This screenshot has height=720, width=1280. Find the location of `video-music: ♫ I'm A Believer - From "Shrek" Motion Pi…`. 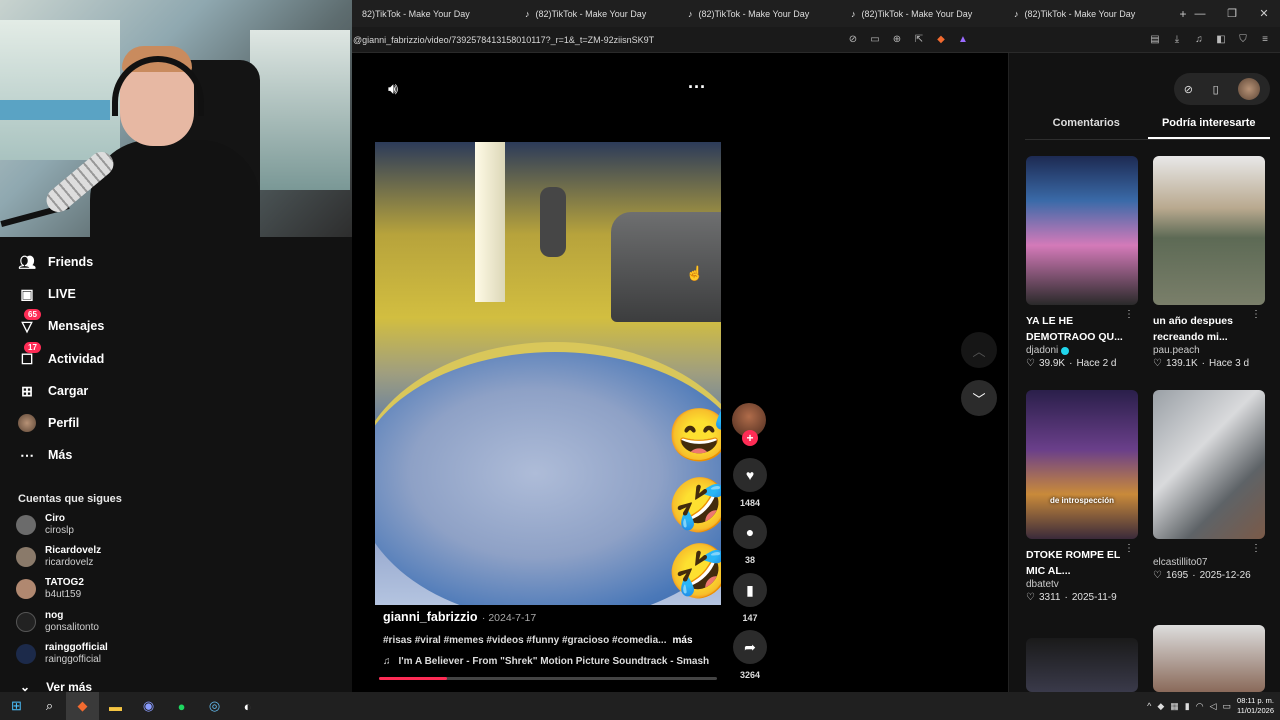

video-music: ♫ I'm A Believer - From "Shrek" Motion Pi… is located at coordinates (546, 661).